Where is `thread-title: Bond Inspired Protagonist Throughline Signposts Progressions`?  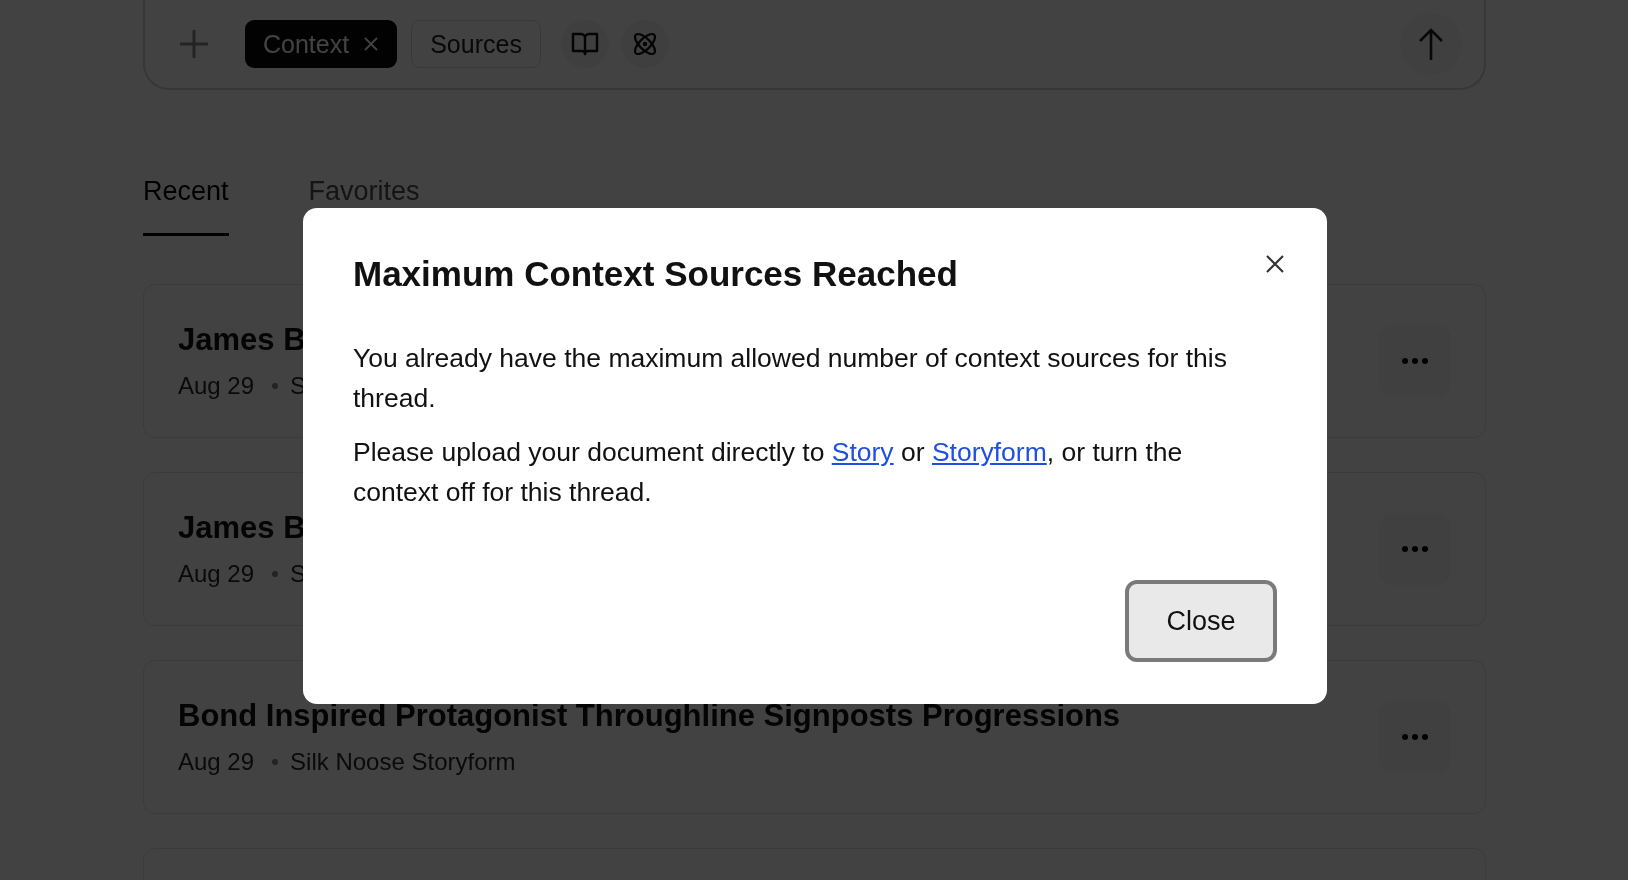
thread-title: Bond Inspired Protagonist Throughline Signposts Progressions is located at coordinates (649, 716).